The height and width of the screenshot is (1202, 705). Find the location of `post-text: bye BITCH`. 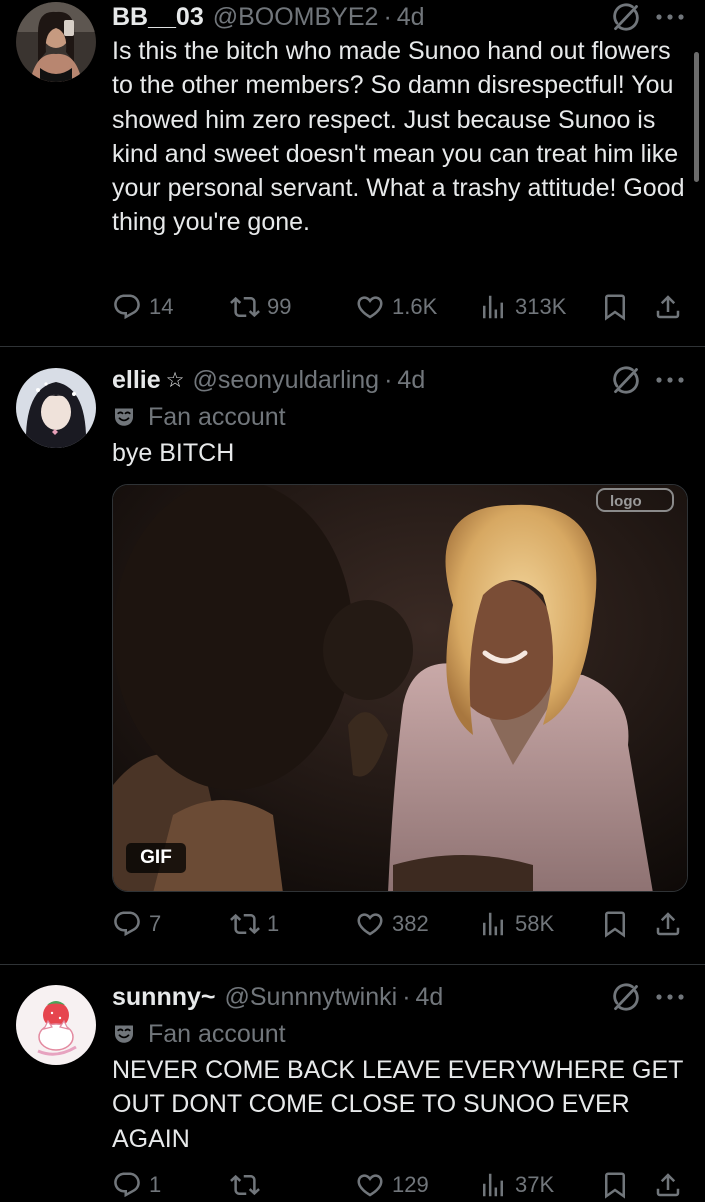

post-text: bye BITCH is located at coordinates (173, 453).